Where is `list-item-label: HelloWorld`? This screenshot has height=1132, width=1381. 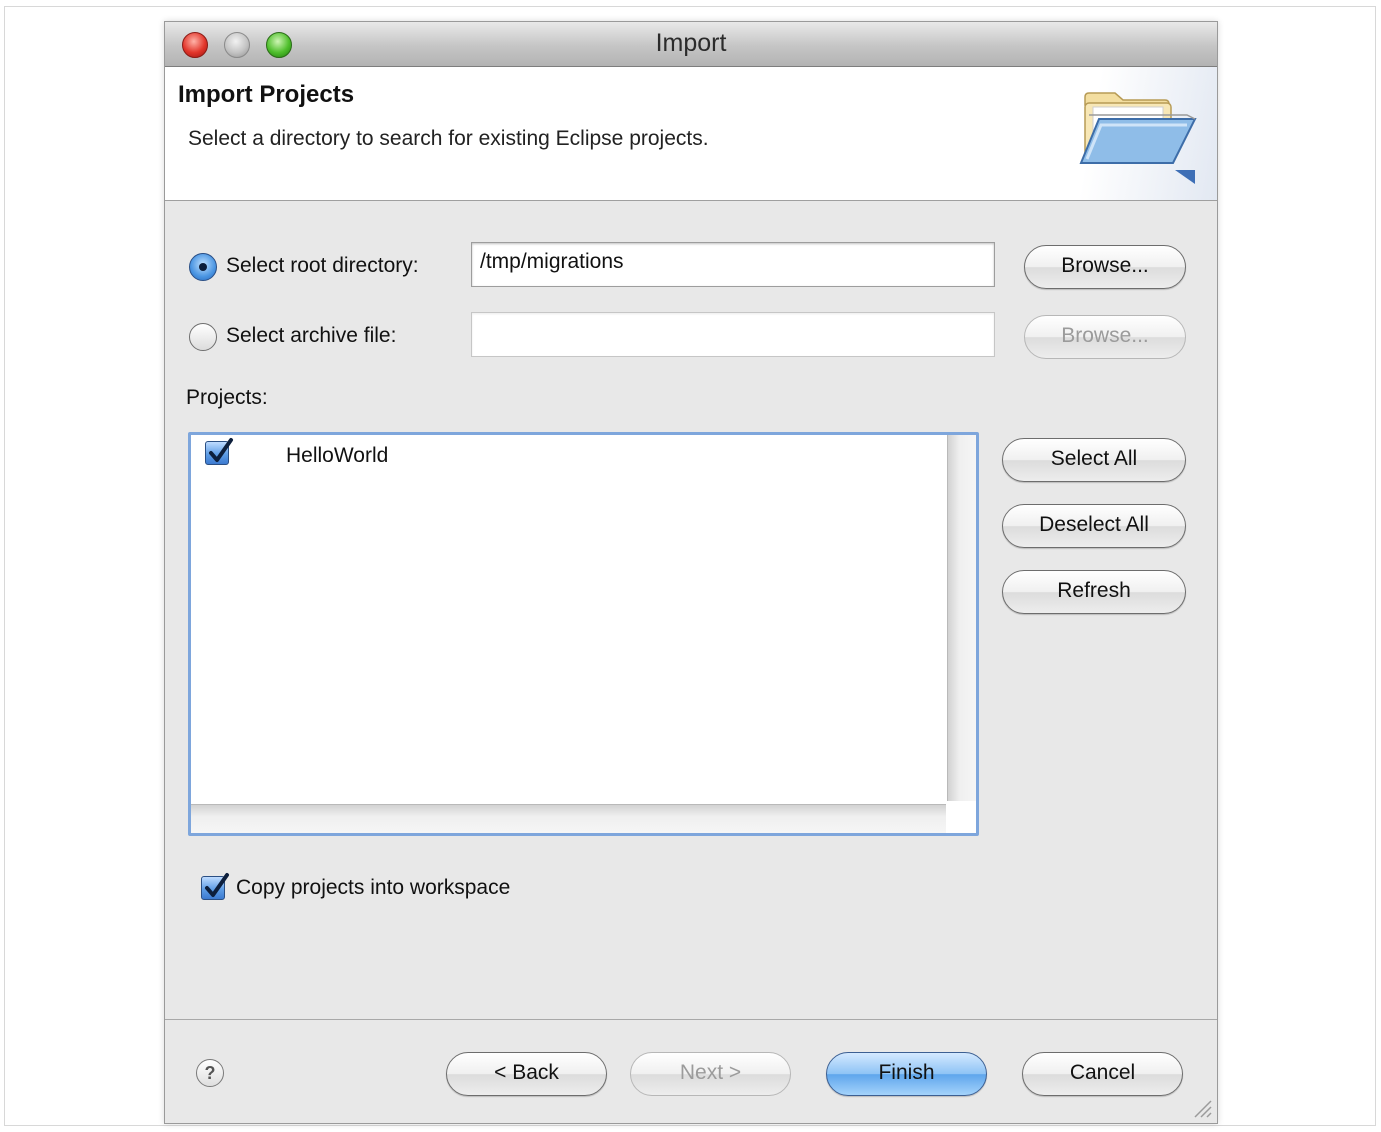
list-item-label: HelloWorld is located at coordinates (337, 455).